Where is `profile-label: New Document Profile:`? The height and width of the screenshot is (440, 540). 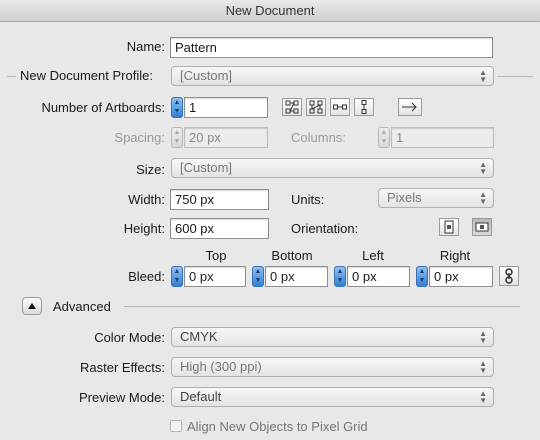
profile-label: New Document Profile: is located at coordinates (86, 75).